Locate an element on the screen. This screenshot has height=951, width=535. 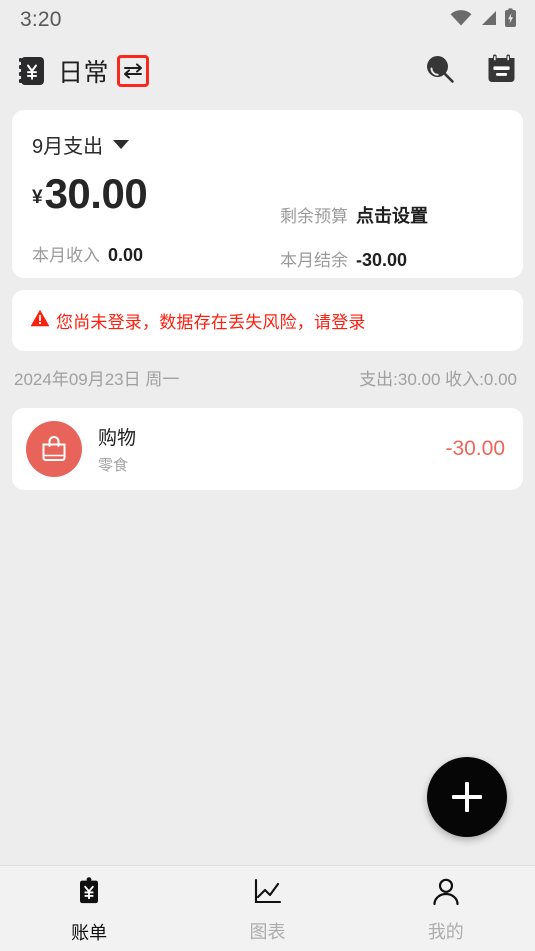
nav-item-bills: 账单 is located at coordinates (89, 909).